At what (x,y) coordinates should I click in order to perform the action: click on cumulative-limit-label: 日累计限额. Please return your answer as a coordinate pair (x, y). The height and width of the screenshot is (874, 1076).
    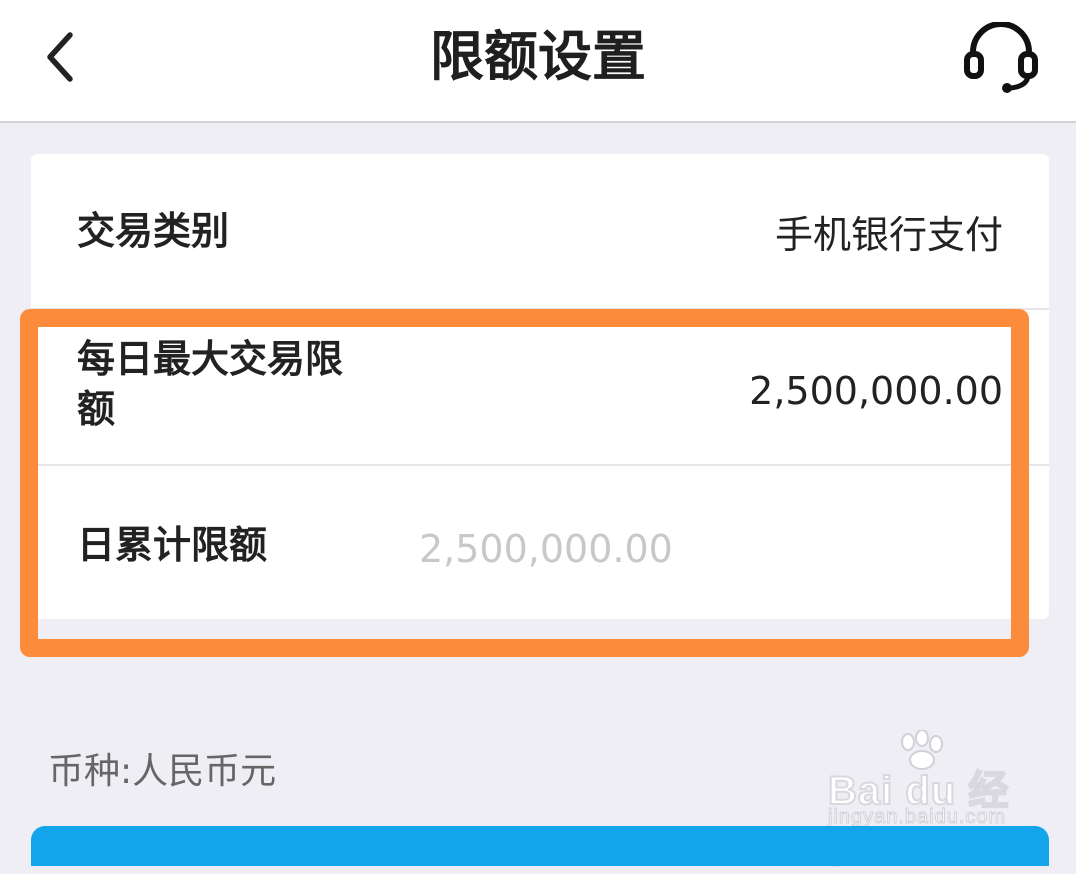
    Looking at the image, I should click on (172, 545).